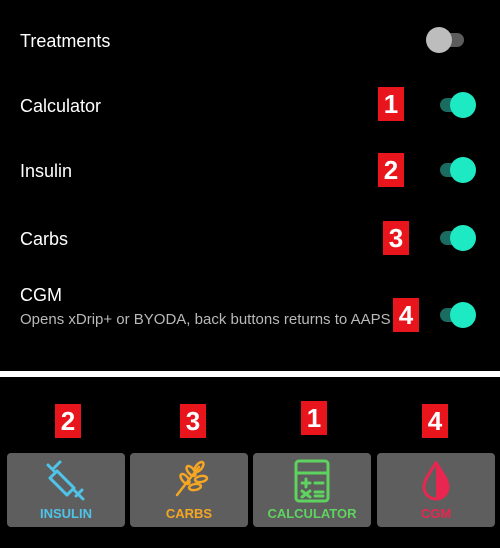  I want to click on insulin-badge: 2, so click(391, 170).